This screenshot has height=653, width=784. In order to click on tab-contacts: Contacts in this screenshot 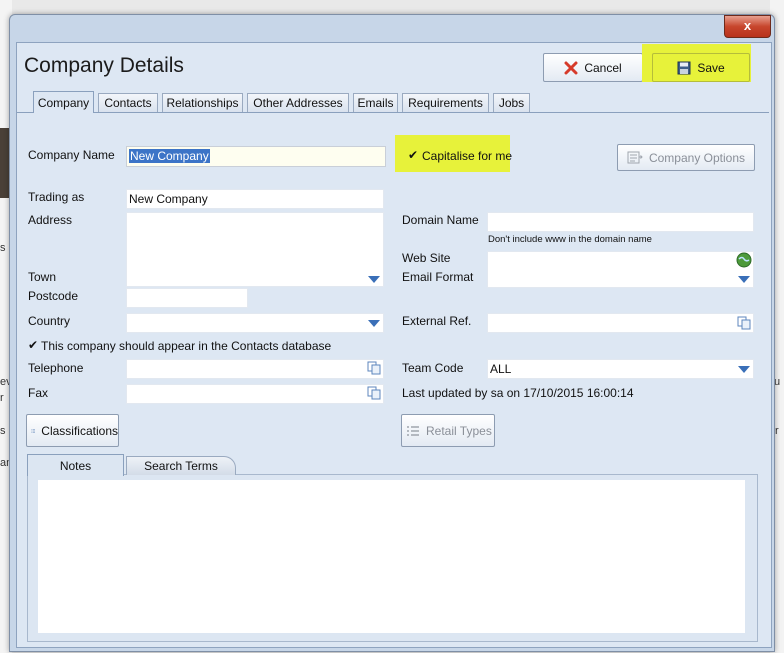, I will do `click(128, 102)`.